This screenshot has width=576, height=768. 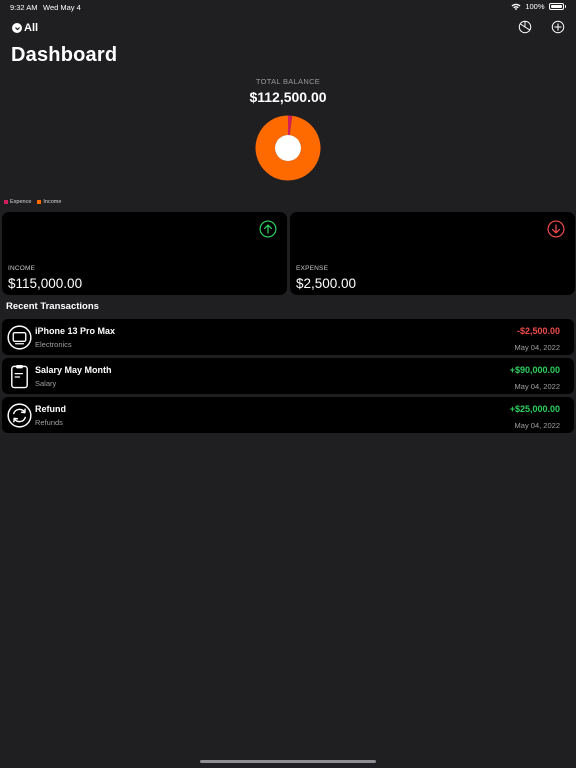 I want to click on battery-cap, so click(x=565, y=6).